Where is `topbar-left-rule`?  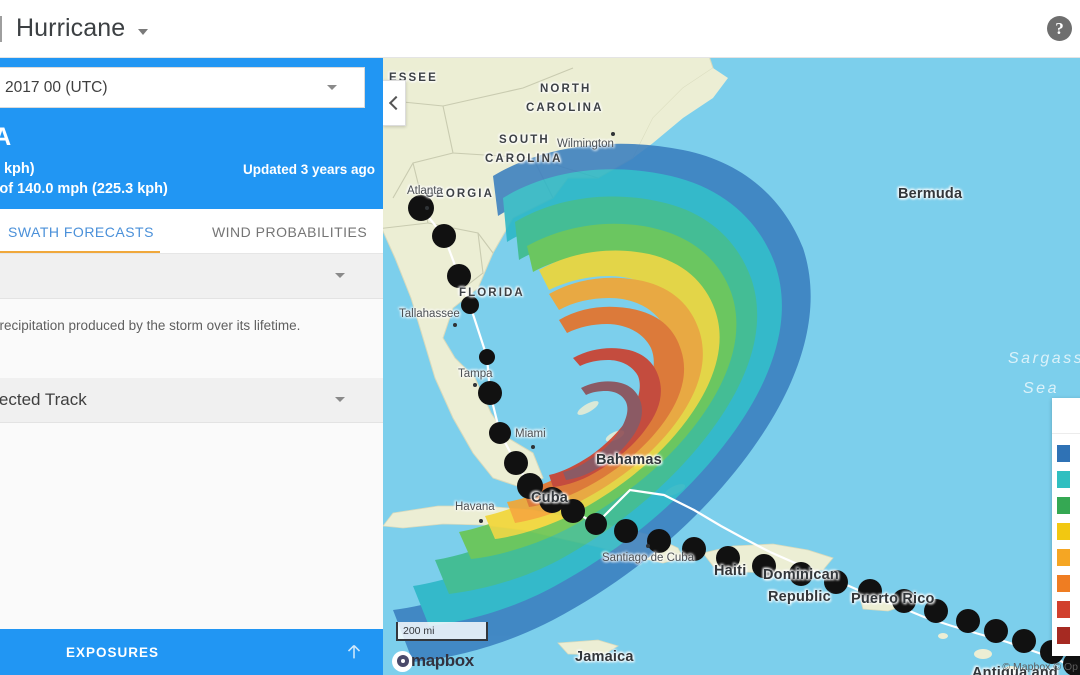 topbar-left-rule is located at coordinates (1, 28).